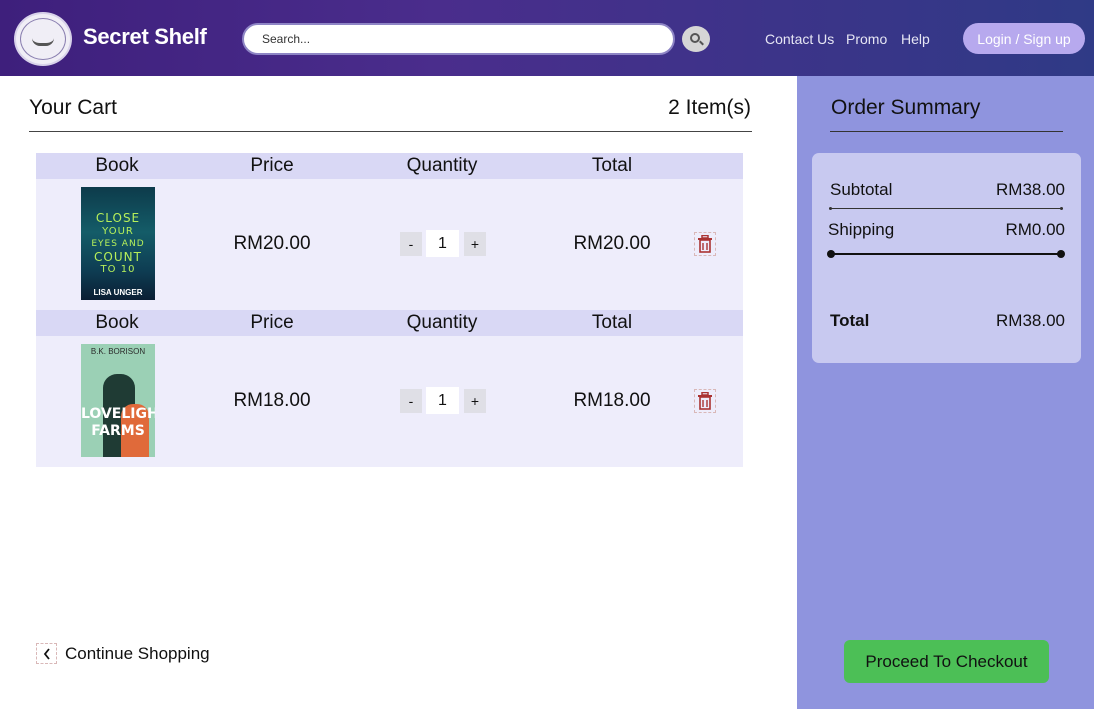 This screenshot has width=1094, height=709. What do you see at coordinates (118, 414) in the screenshot?
I see `cover-title-line: LOVELIGHT` at bounding box center [118, 414].